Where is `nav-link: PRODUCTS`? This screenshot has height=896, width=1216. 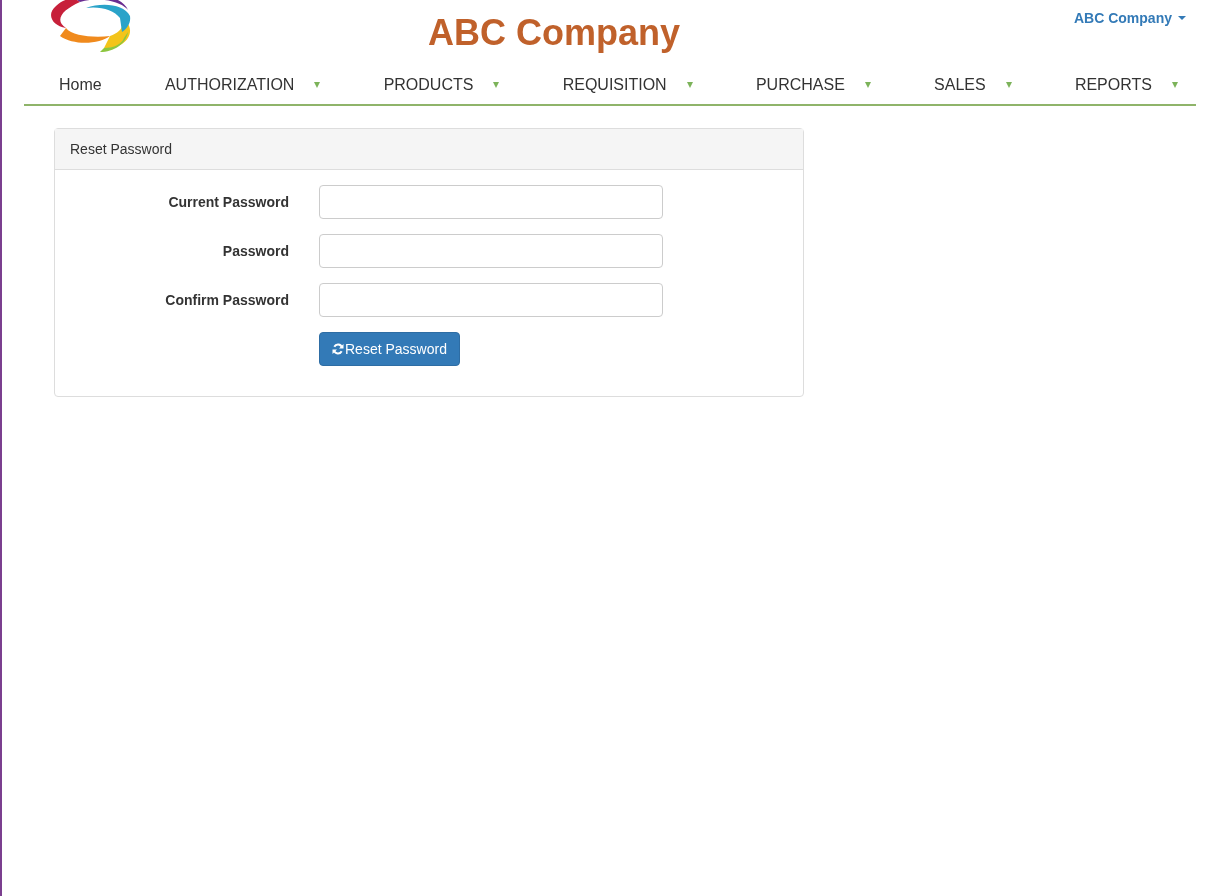 nav-link: PRODUCTS is located at coordinates (428, 85).